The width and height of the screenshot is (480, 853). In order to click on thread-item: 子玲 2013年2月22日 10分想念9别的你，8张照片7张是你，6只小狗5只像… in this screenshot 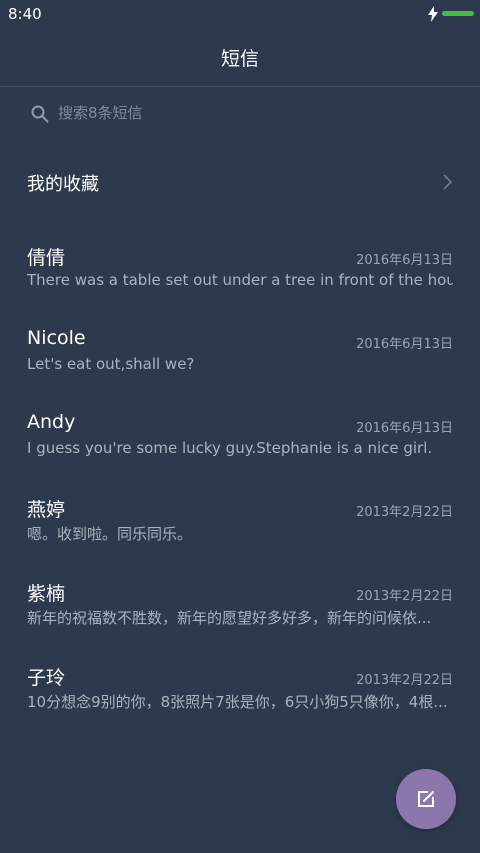, I will do `click(240, 684)`.